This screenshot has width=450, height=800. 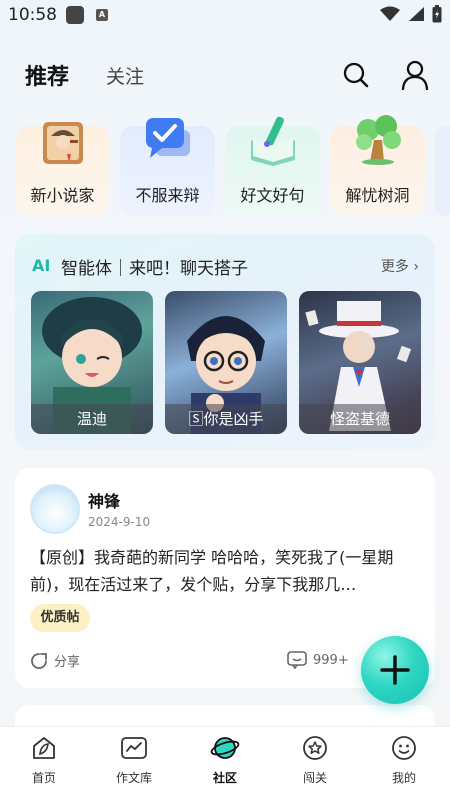 I want to click on pen-book-icon, so click(x=273, y=141).